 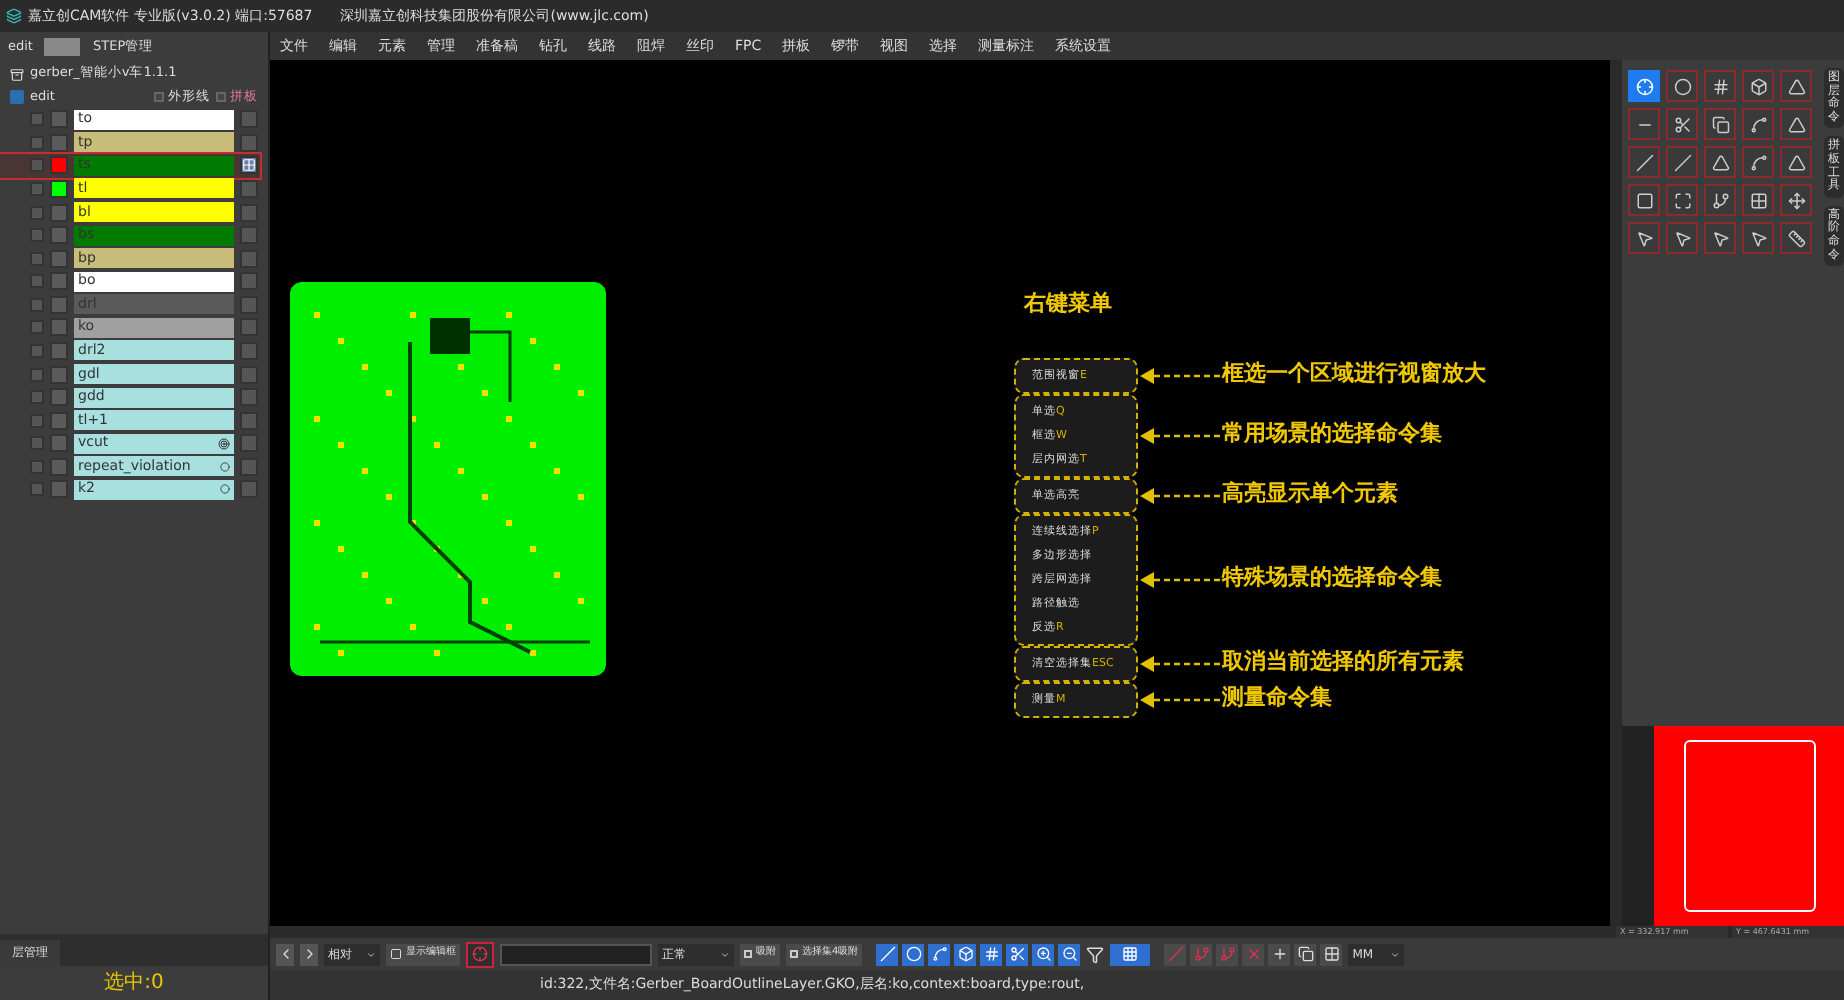 What do you see at coordinates (1332, 434) in the screenshot?
I see `annotation-text: 常用场景的选择命令集` at bounding box center [1332, 434].